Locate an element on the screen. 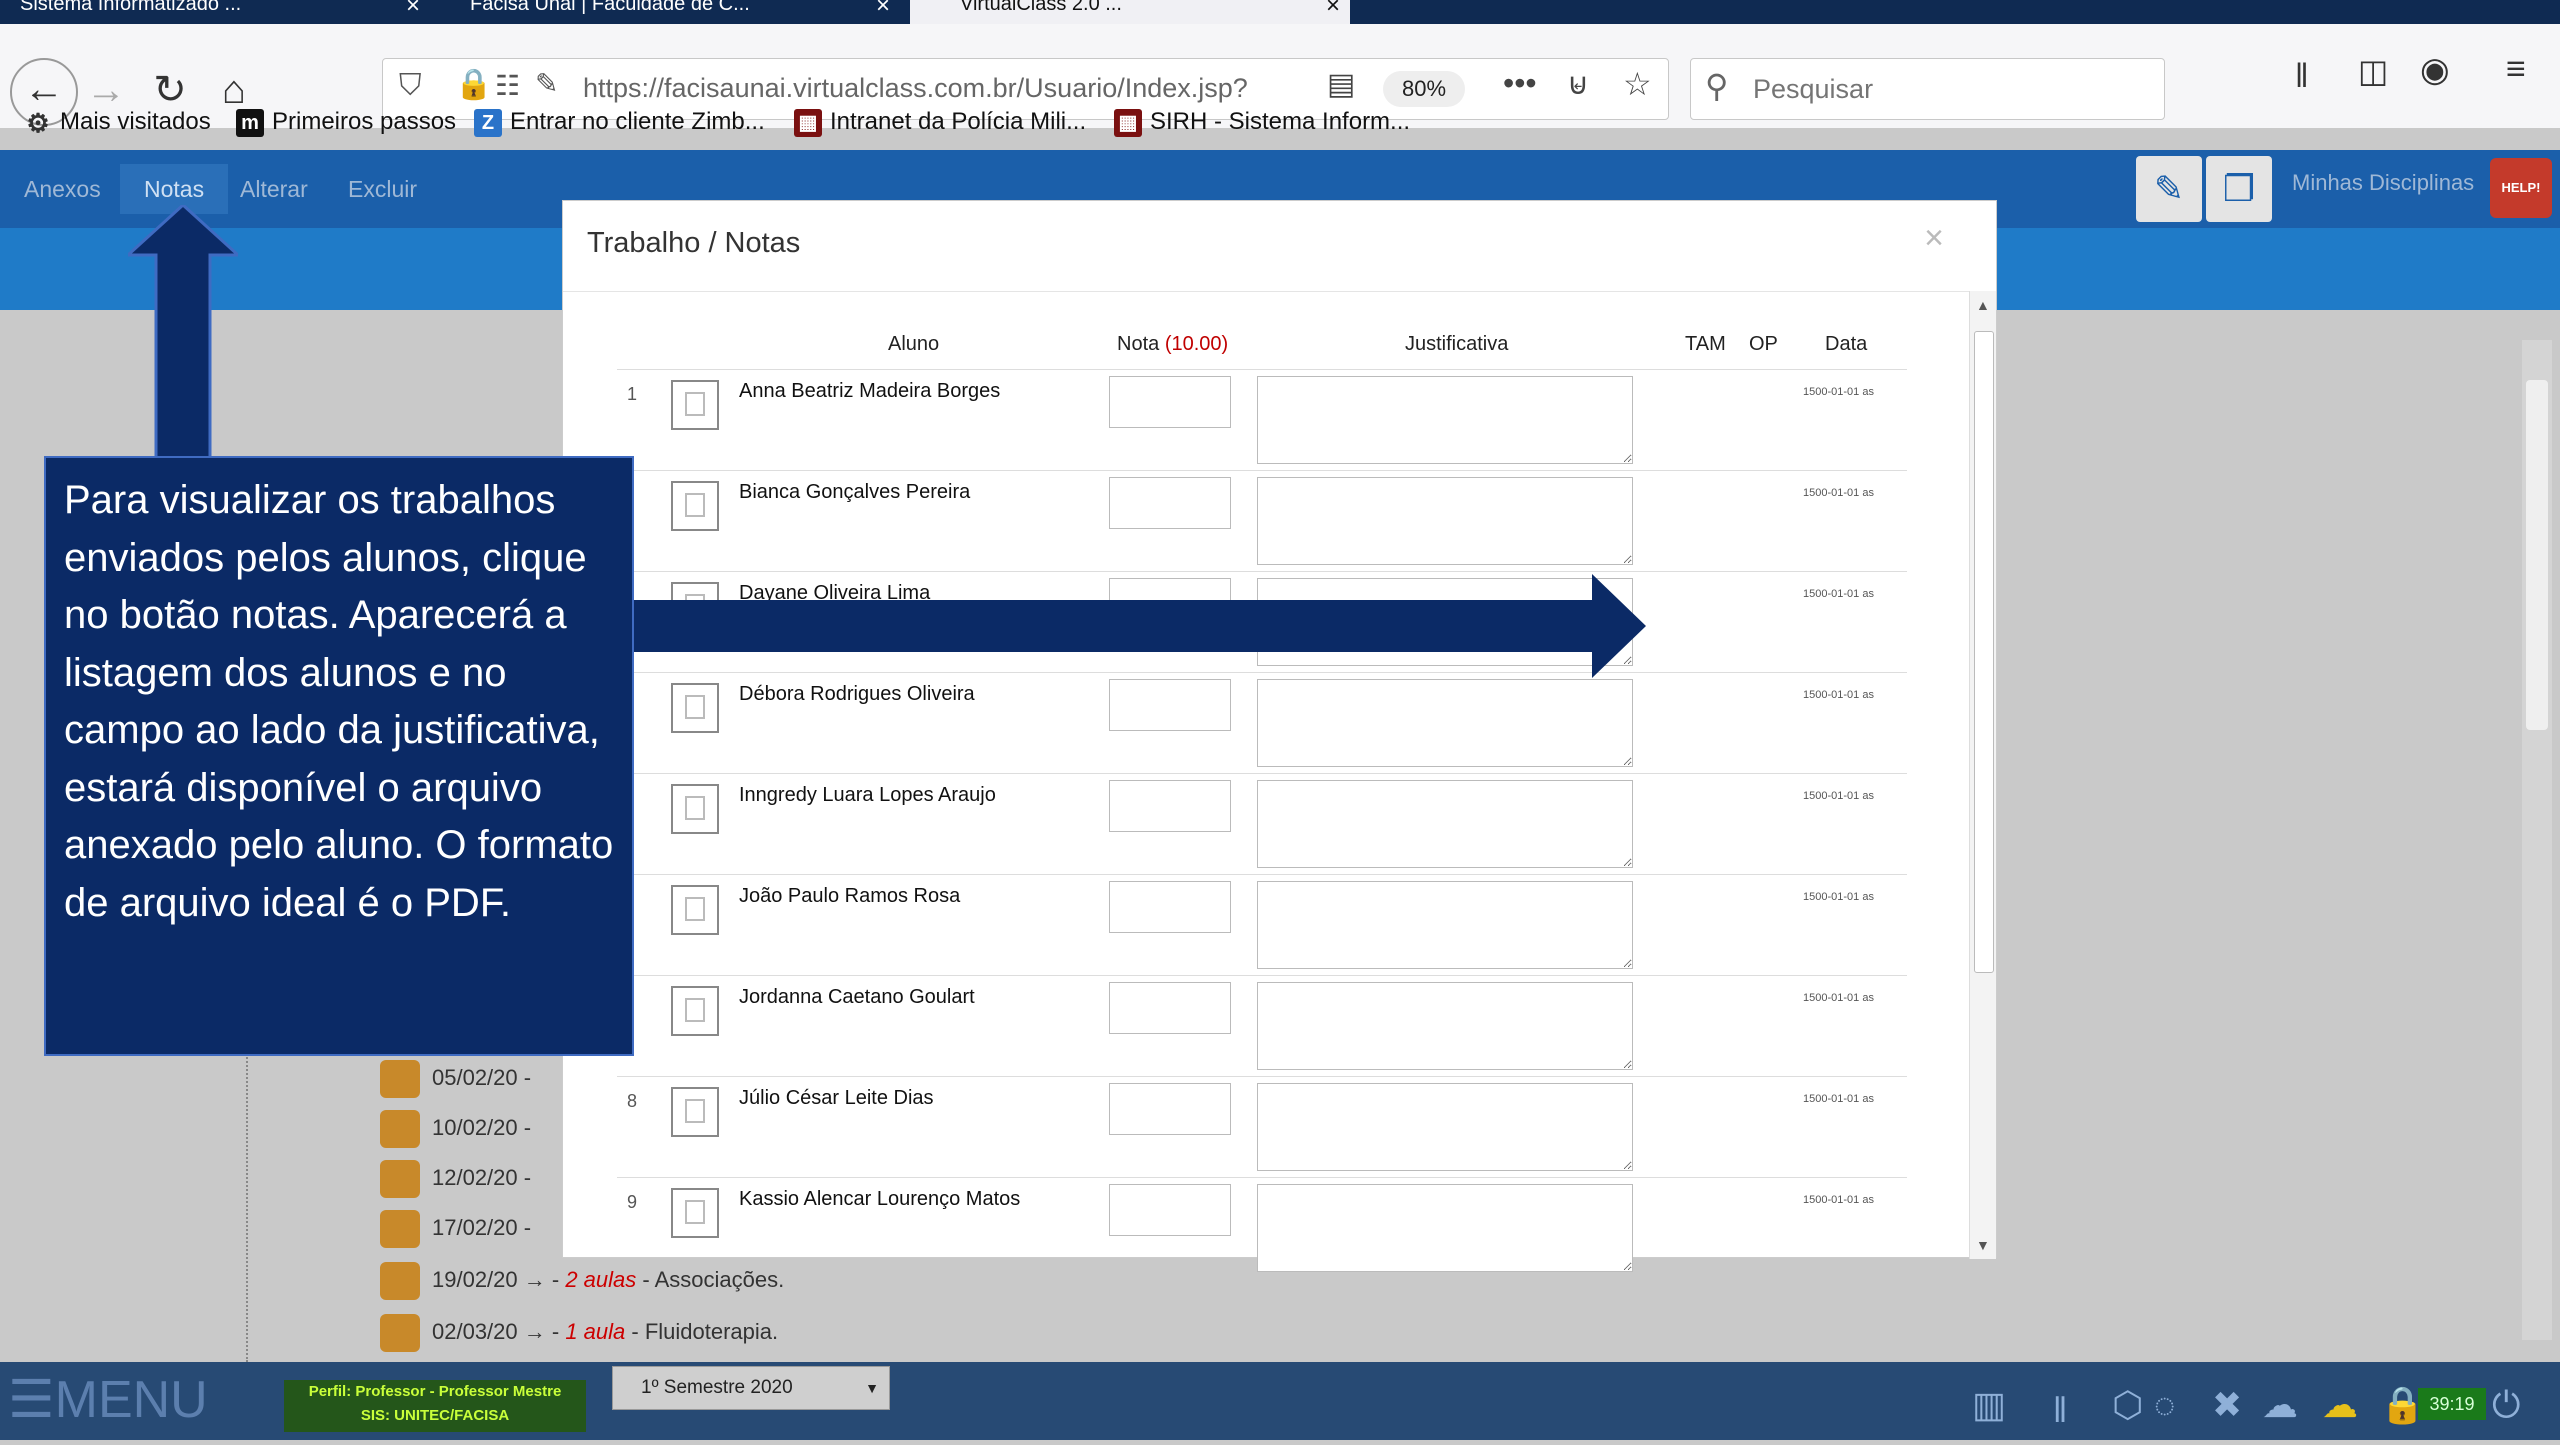 This screenshot has width=2560, height=1445. menu-button: ☰MENU is located at coordinates (108, 1400).